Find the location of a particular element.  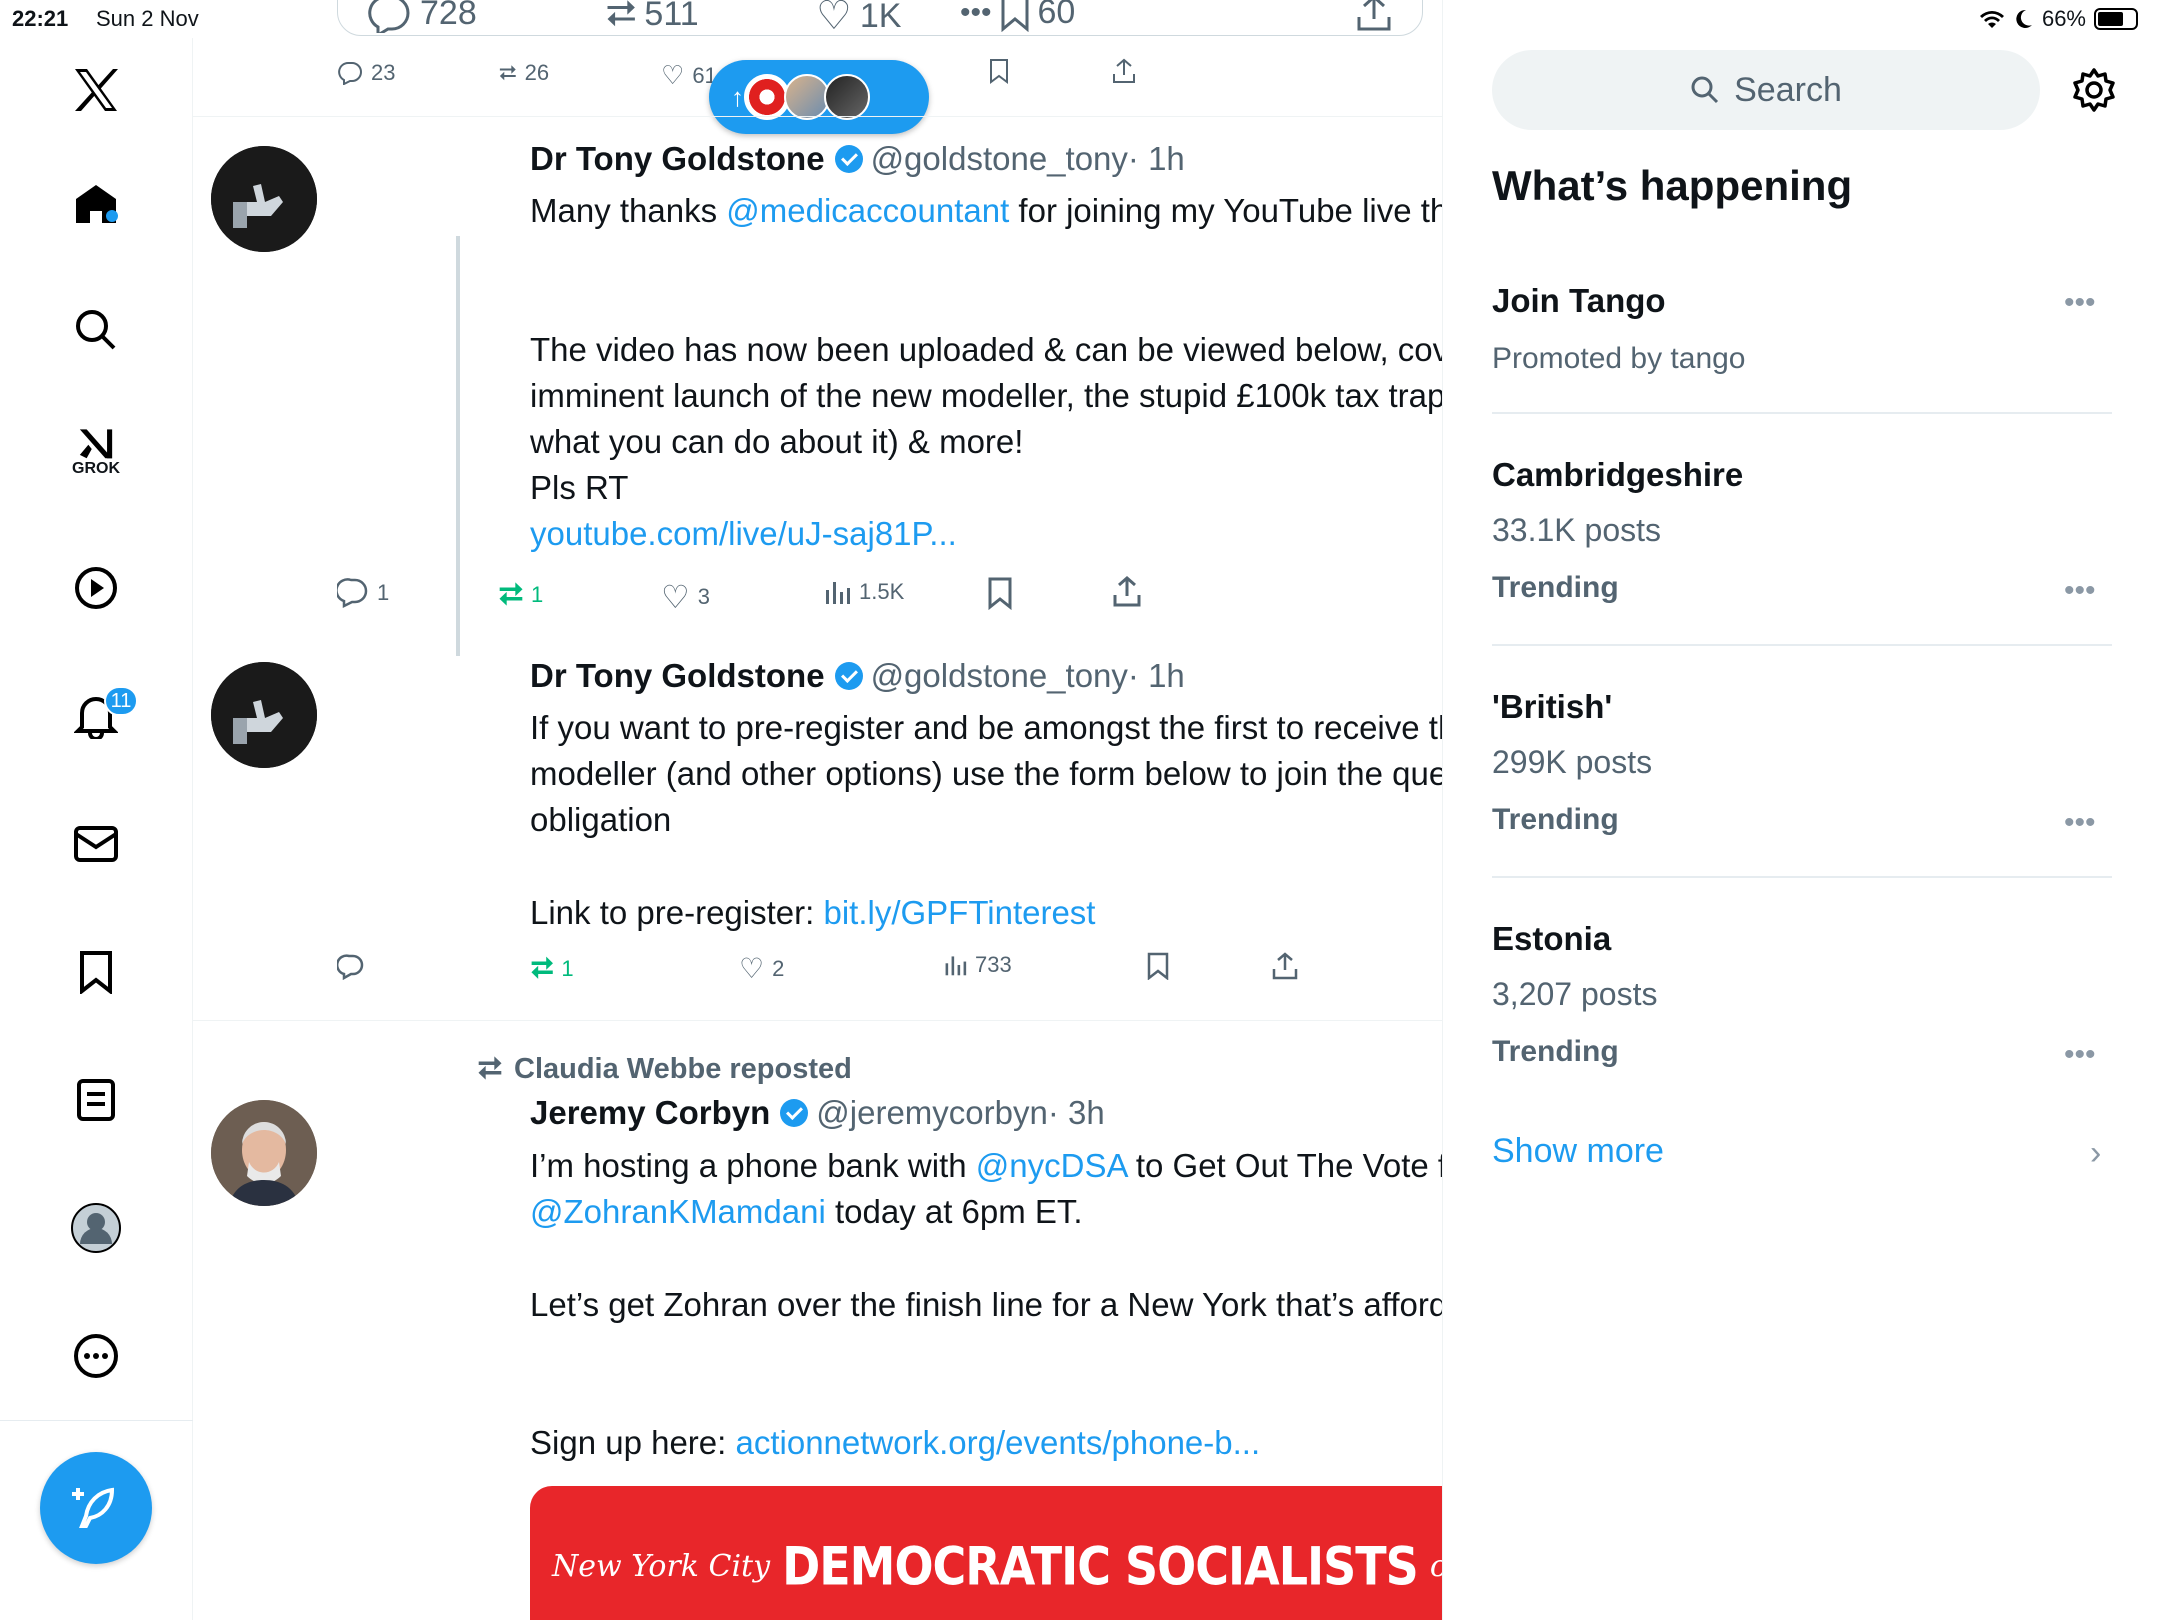

like-button: ♡ 3 is located at coordinates (685, 597).